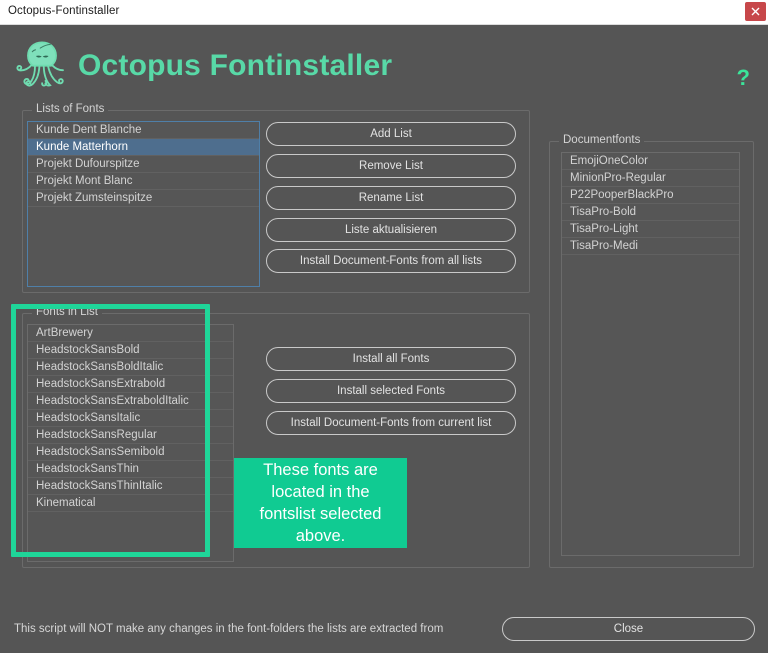 Image resolution: width=768 pixels, height=653 pixels. What do you see at coordinates (650, 229) in the screenshot?
I see `list-item: TisaPro-Light` at bounding box center [650, 229].